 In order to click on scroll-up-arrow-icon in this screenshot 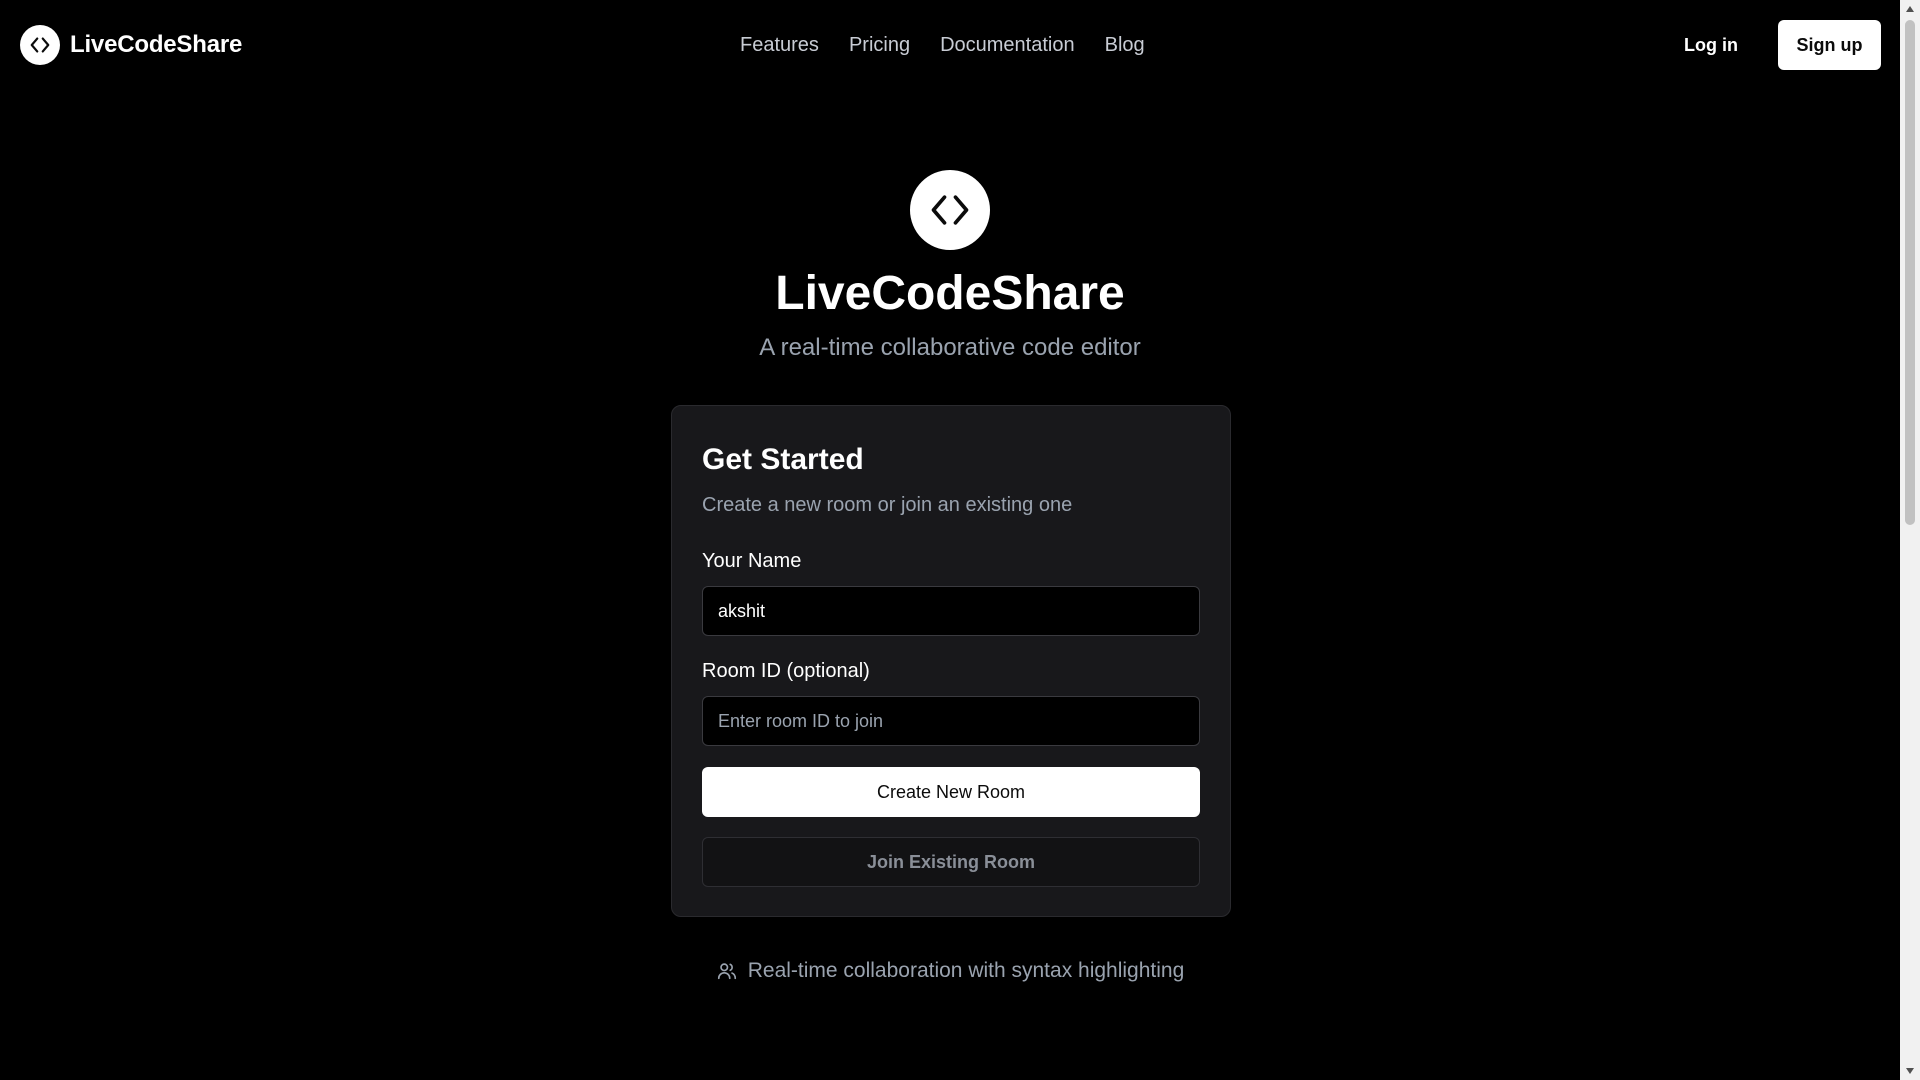, I will do `click(1910, 9)`.